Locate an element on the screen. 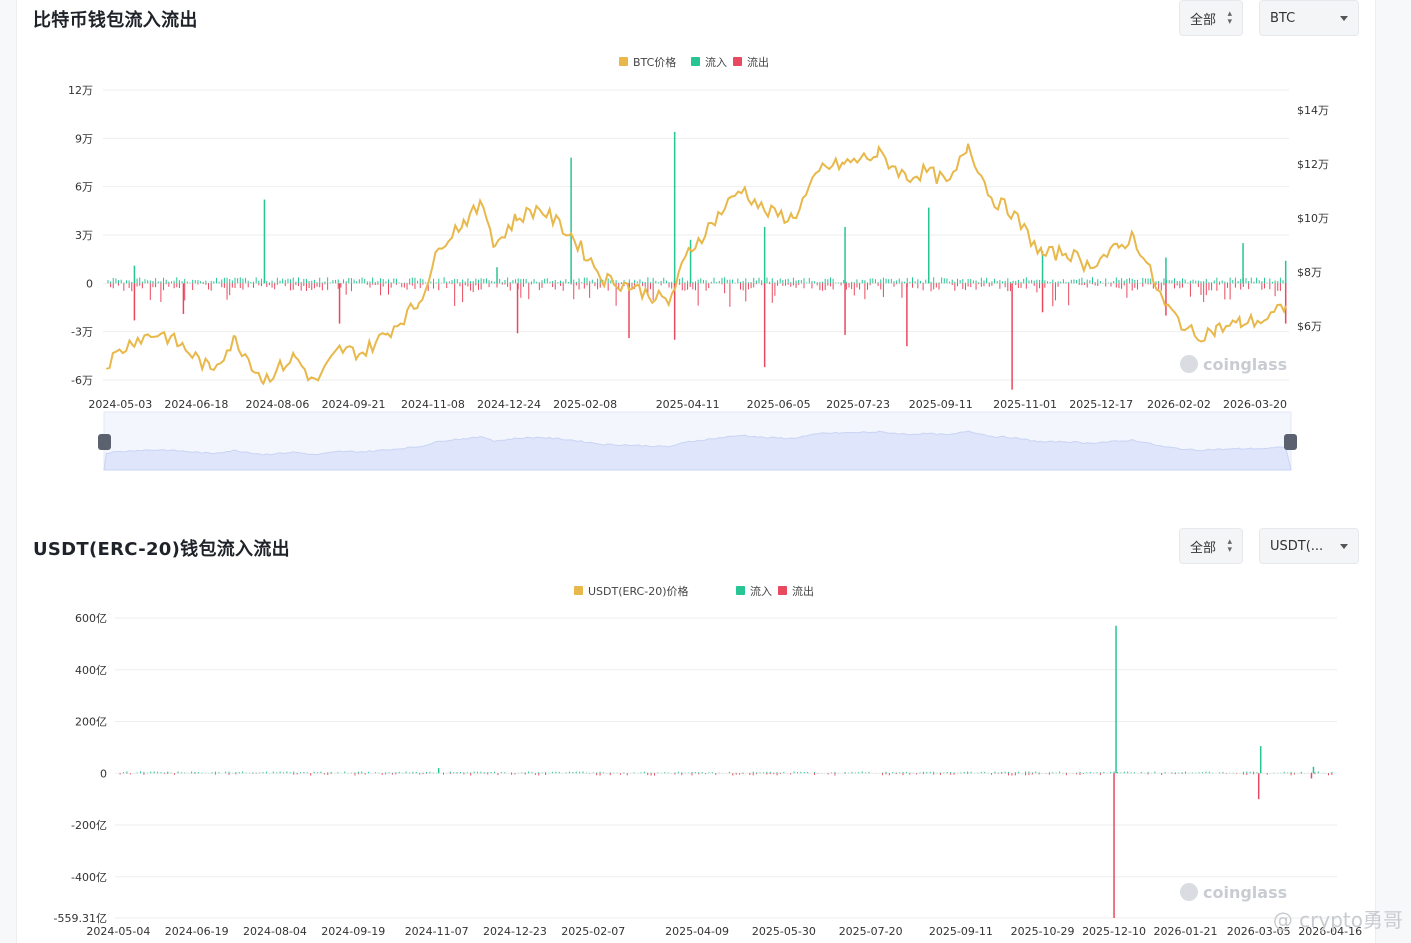 The image size is (1411, 943). x-tick-label: 2025-11-01 is located at coordinates (1025, 404).